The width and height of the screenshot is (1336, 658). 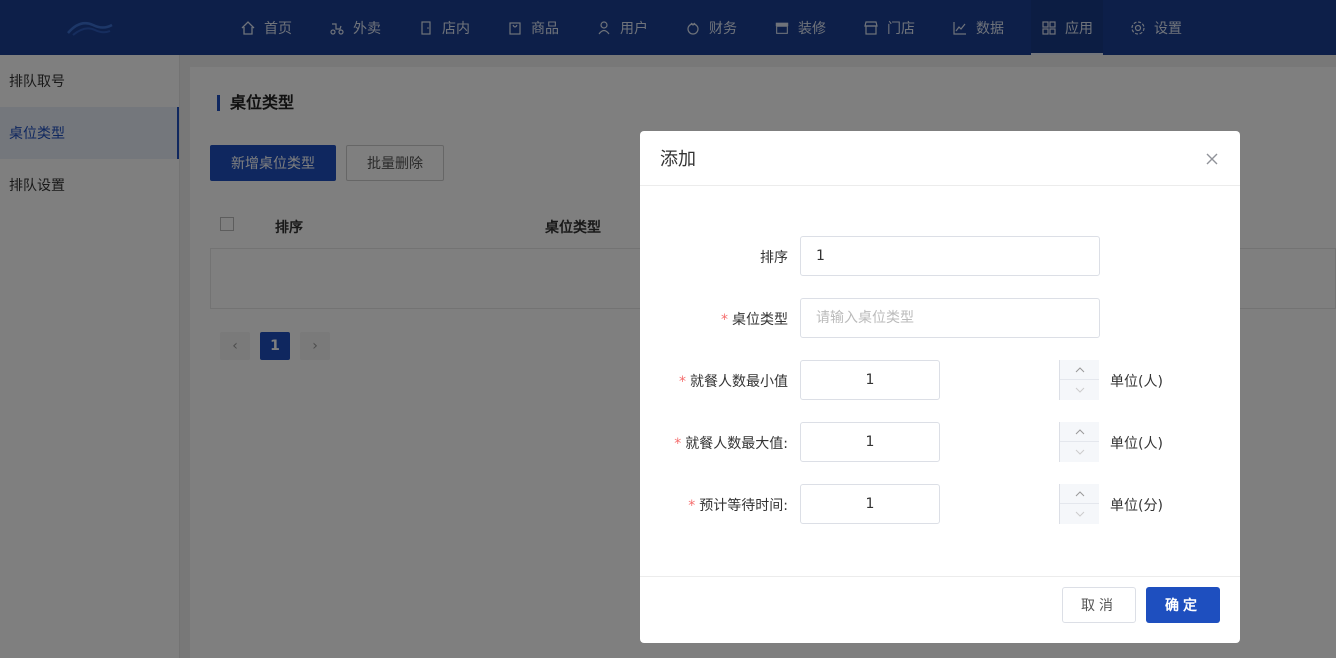 I want to click on confirm-button: 确定, so click(x=1183, y=605).